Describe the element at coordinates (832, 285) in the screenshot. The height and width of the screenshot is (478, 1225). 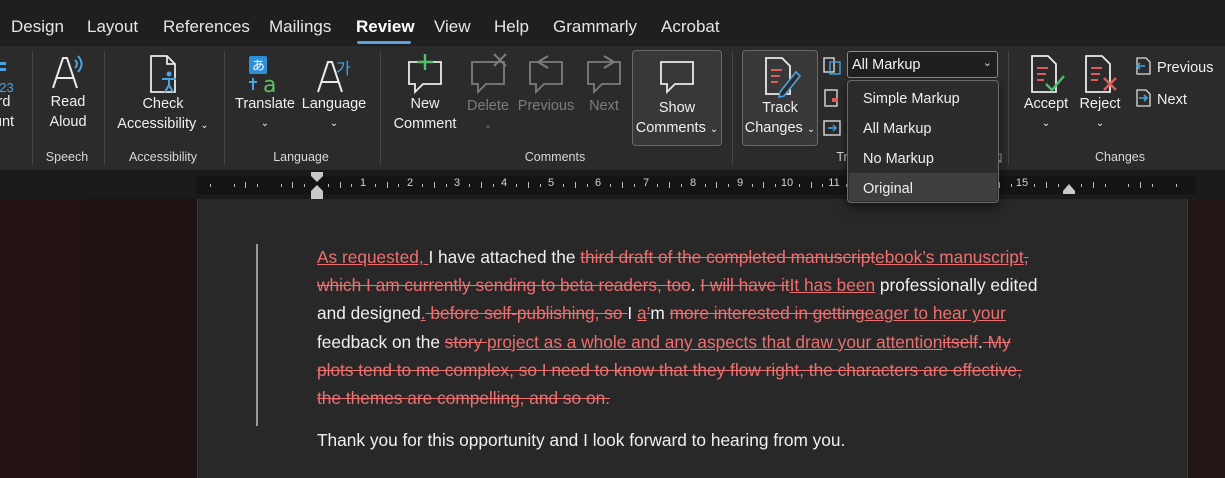
I see `inserted-text: It has been` at that location.